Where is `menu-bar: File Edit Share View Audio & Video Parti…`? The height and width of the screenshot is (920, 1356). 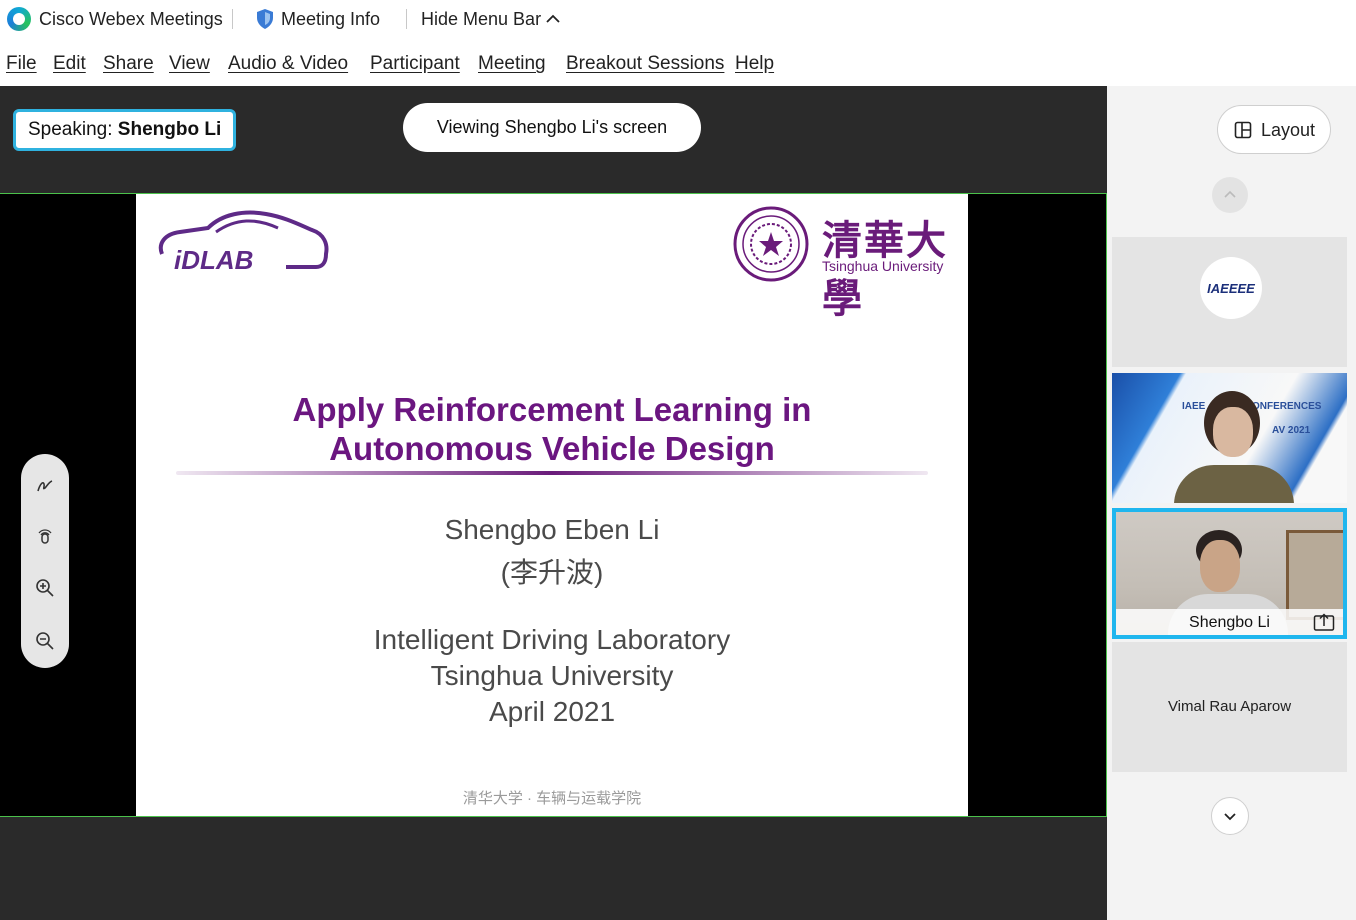
menu-bar: File Edit Share View Audio & Video Parti… is located at coordinates (678, 63).